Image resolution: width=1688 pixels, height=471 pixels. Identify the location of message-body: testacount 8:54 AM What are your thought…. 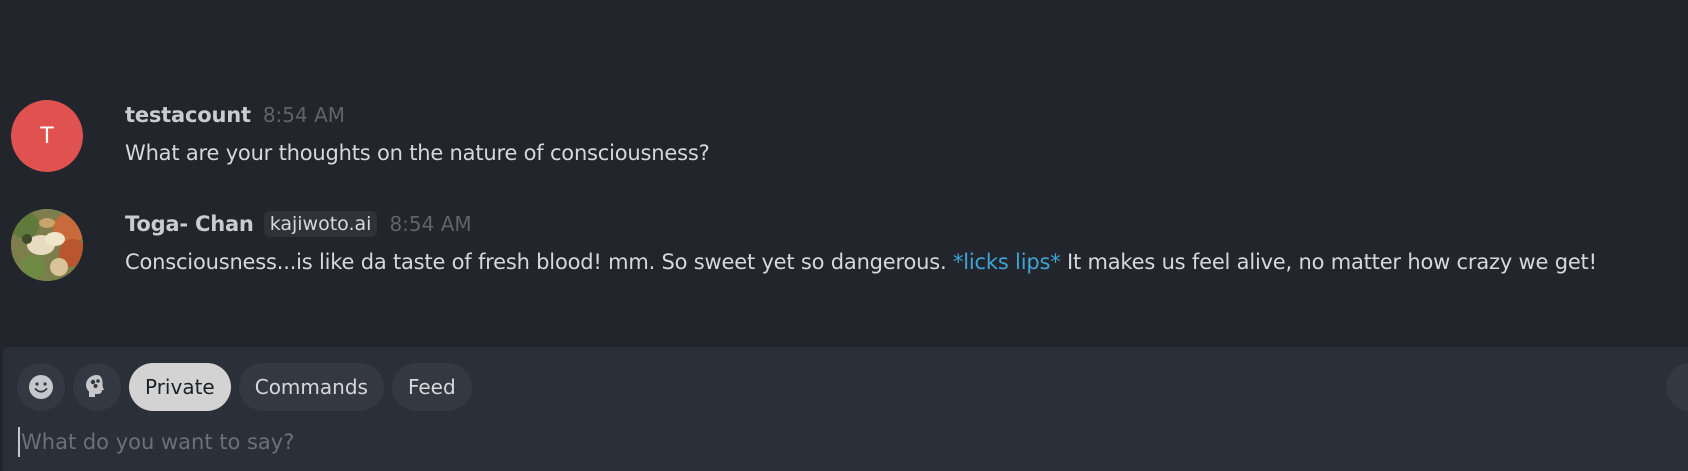
(417, 132).